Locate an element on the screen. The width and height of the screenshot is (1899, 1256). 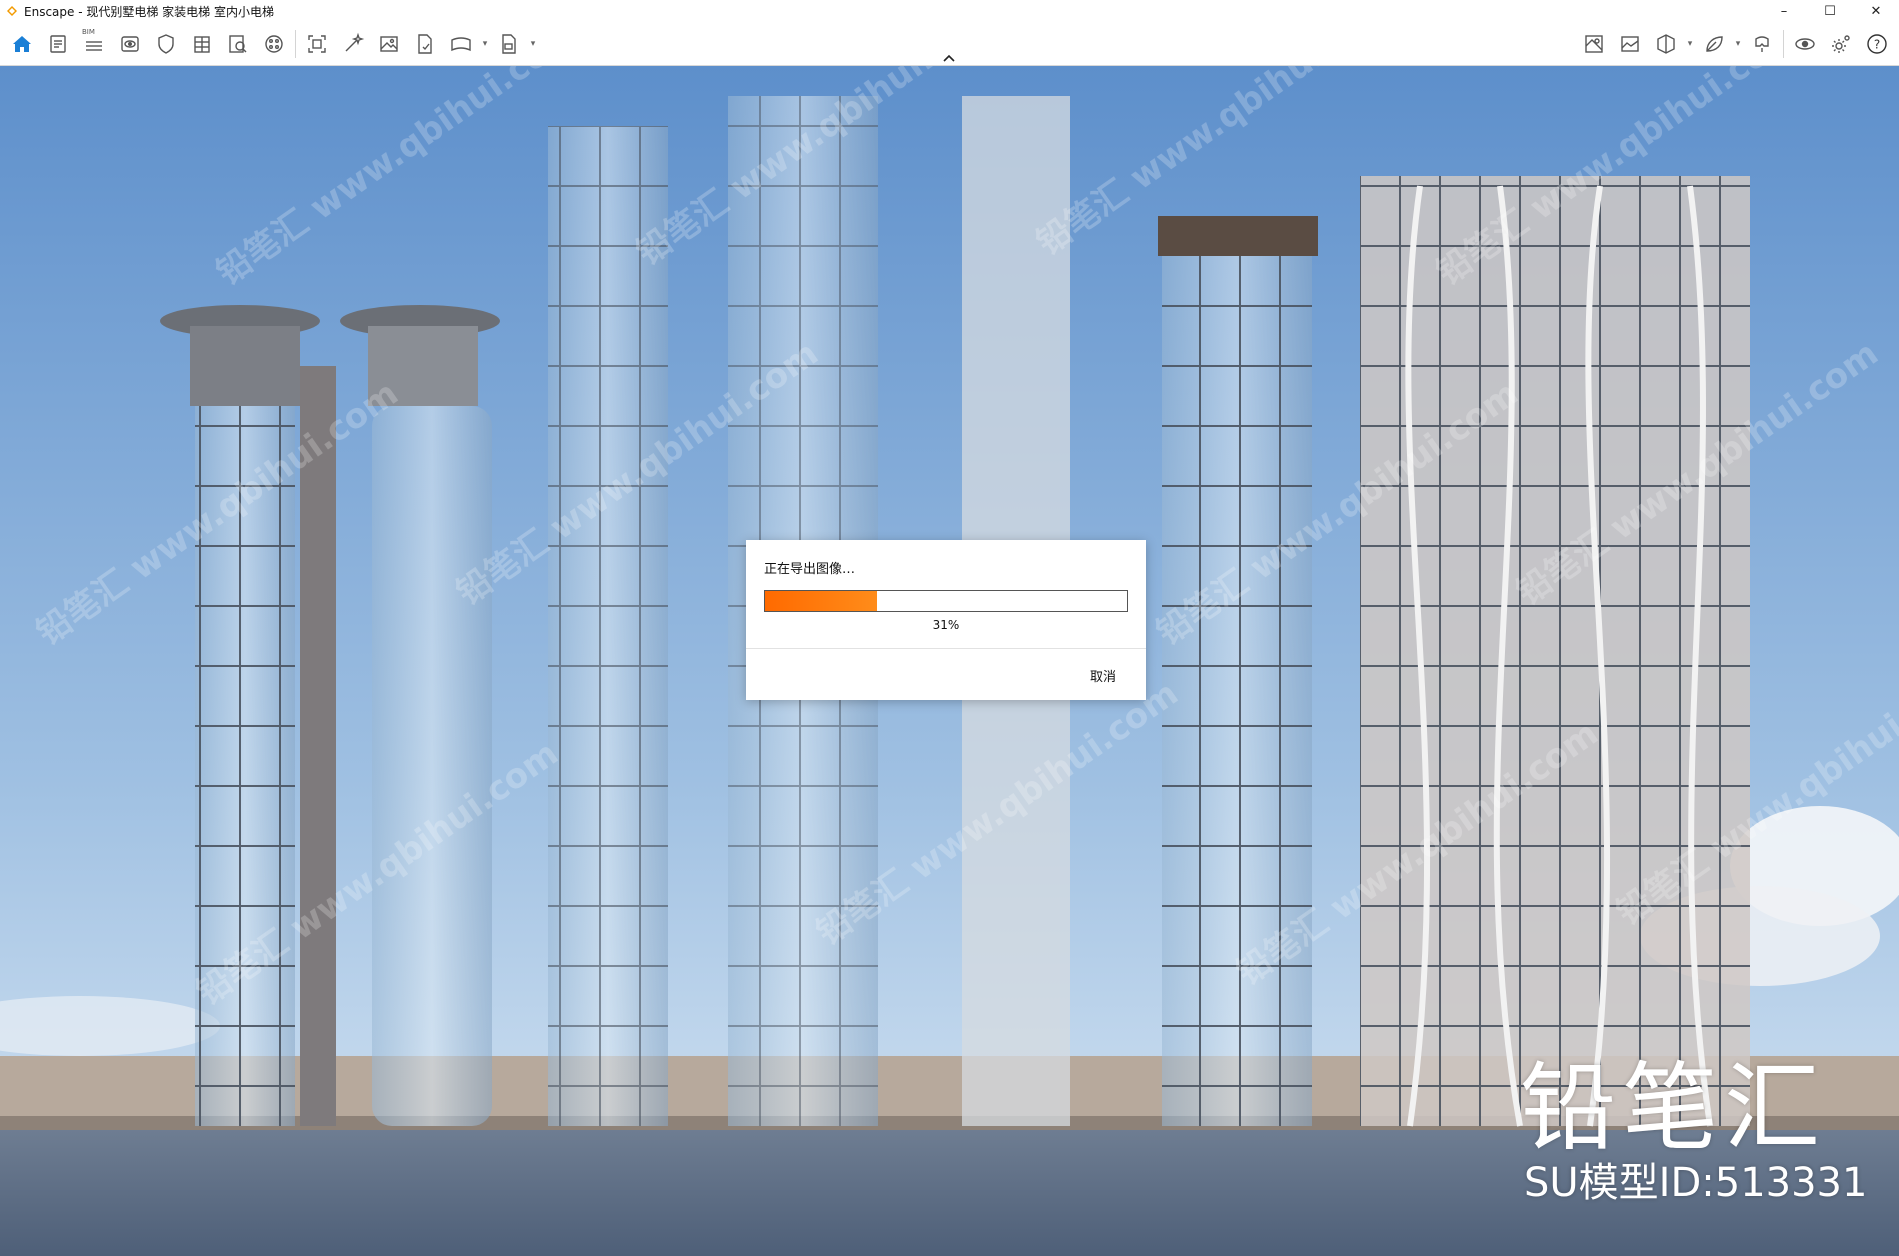
bim-label: BIM is located at coordinates (88, 32).